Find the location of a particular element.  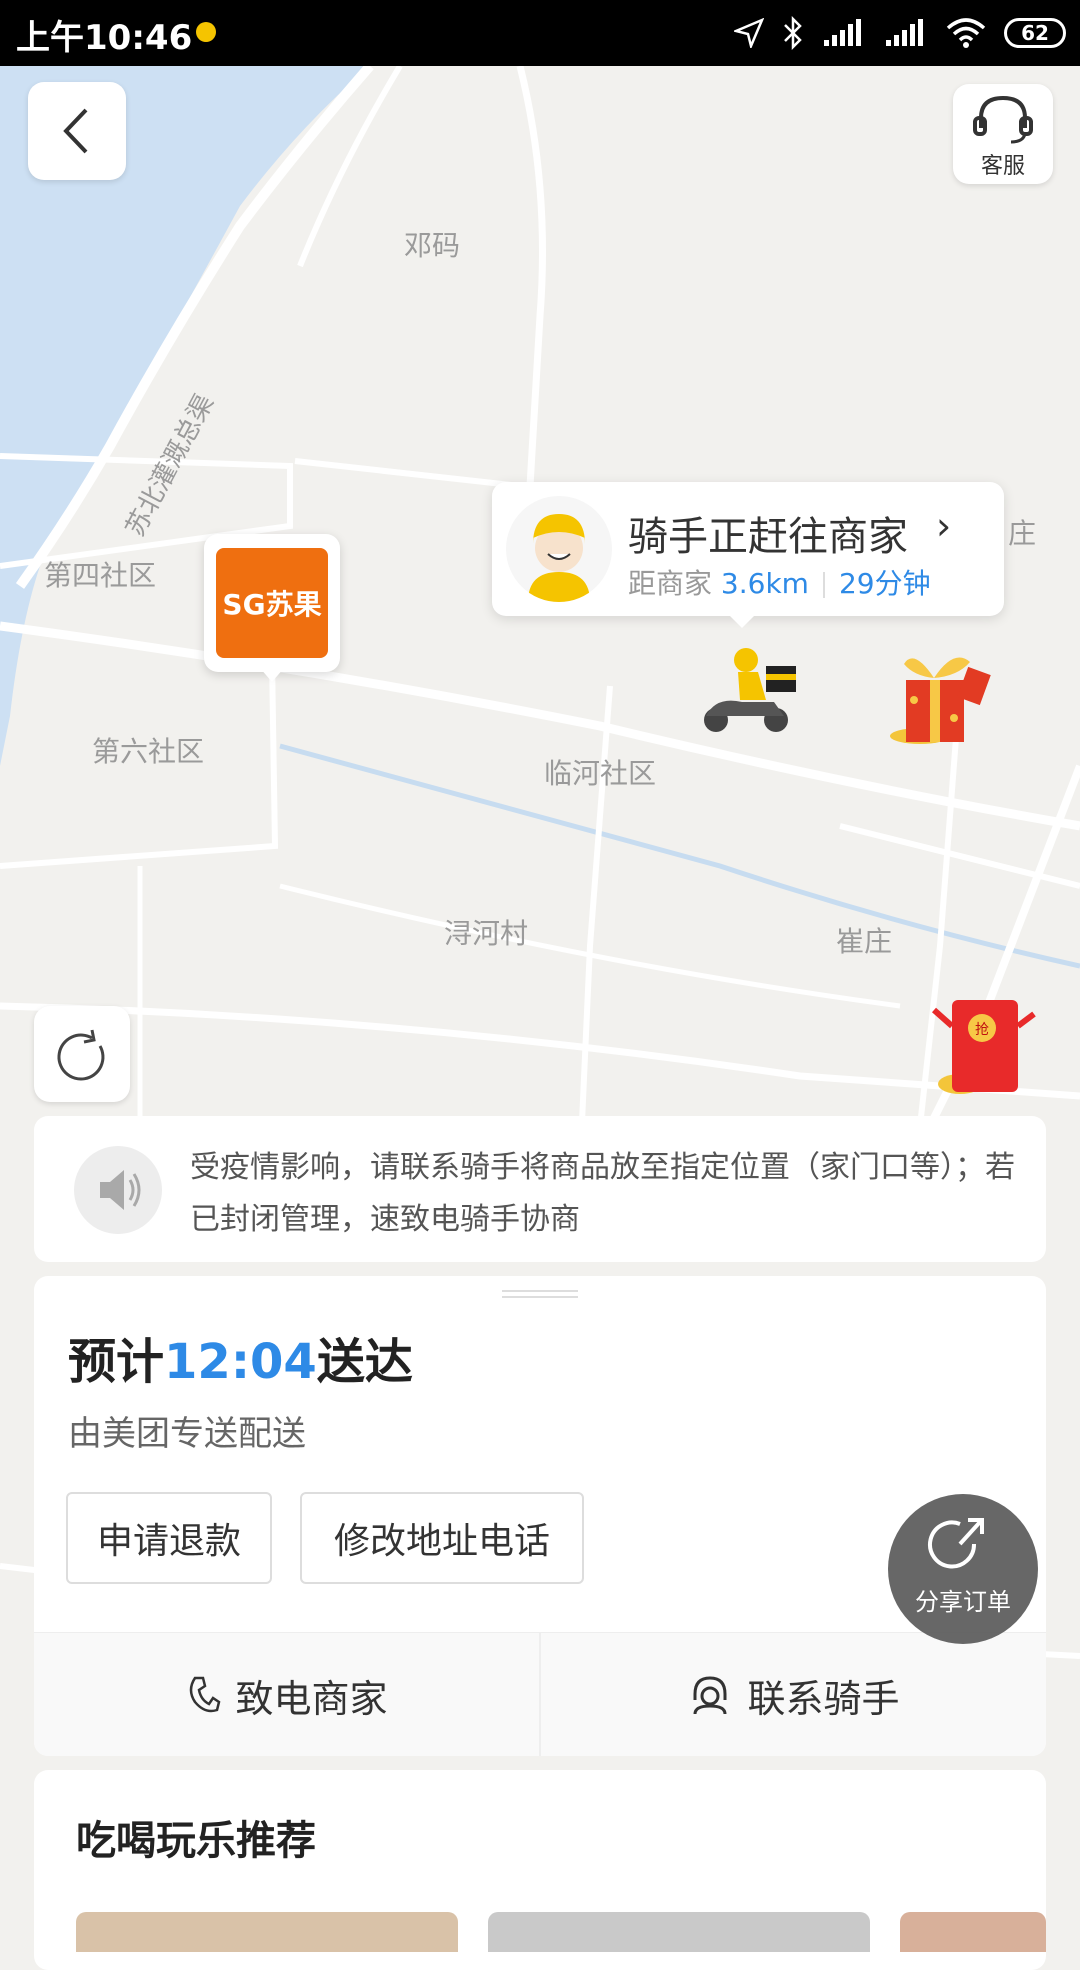

rider-card-tail is located at coordinates (742, 621).